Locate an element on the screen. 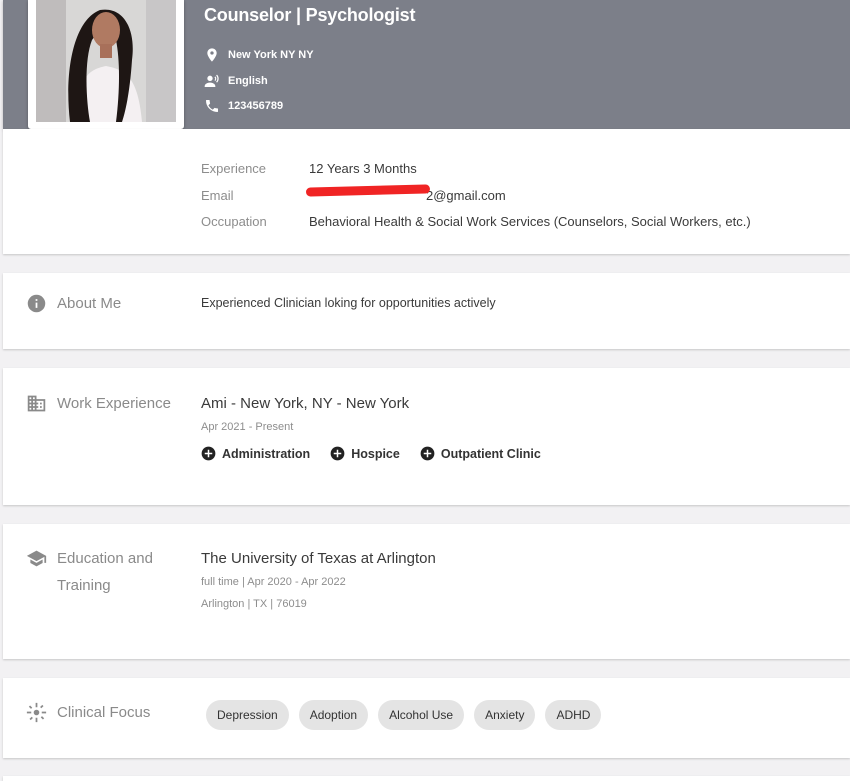  profile-photo-frame is located at coordinates (106, 64).